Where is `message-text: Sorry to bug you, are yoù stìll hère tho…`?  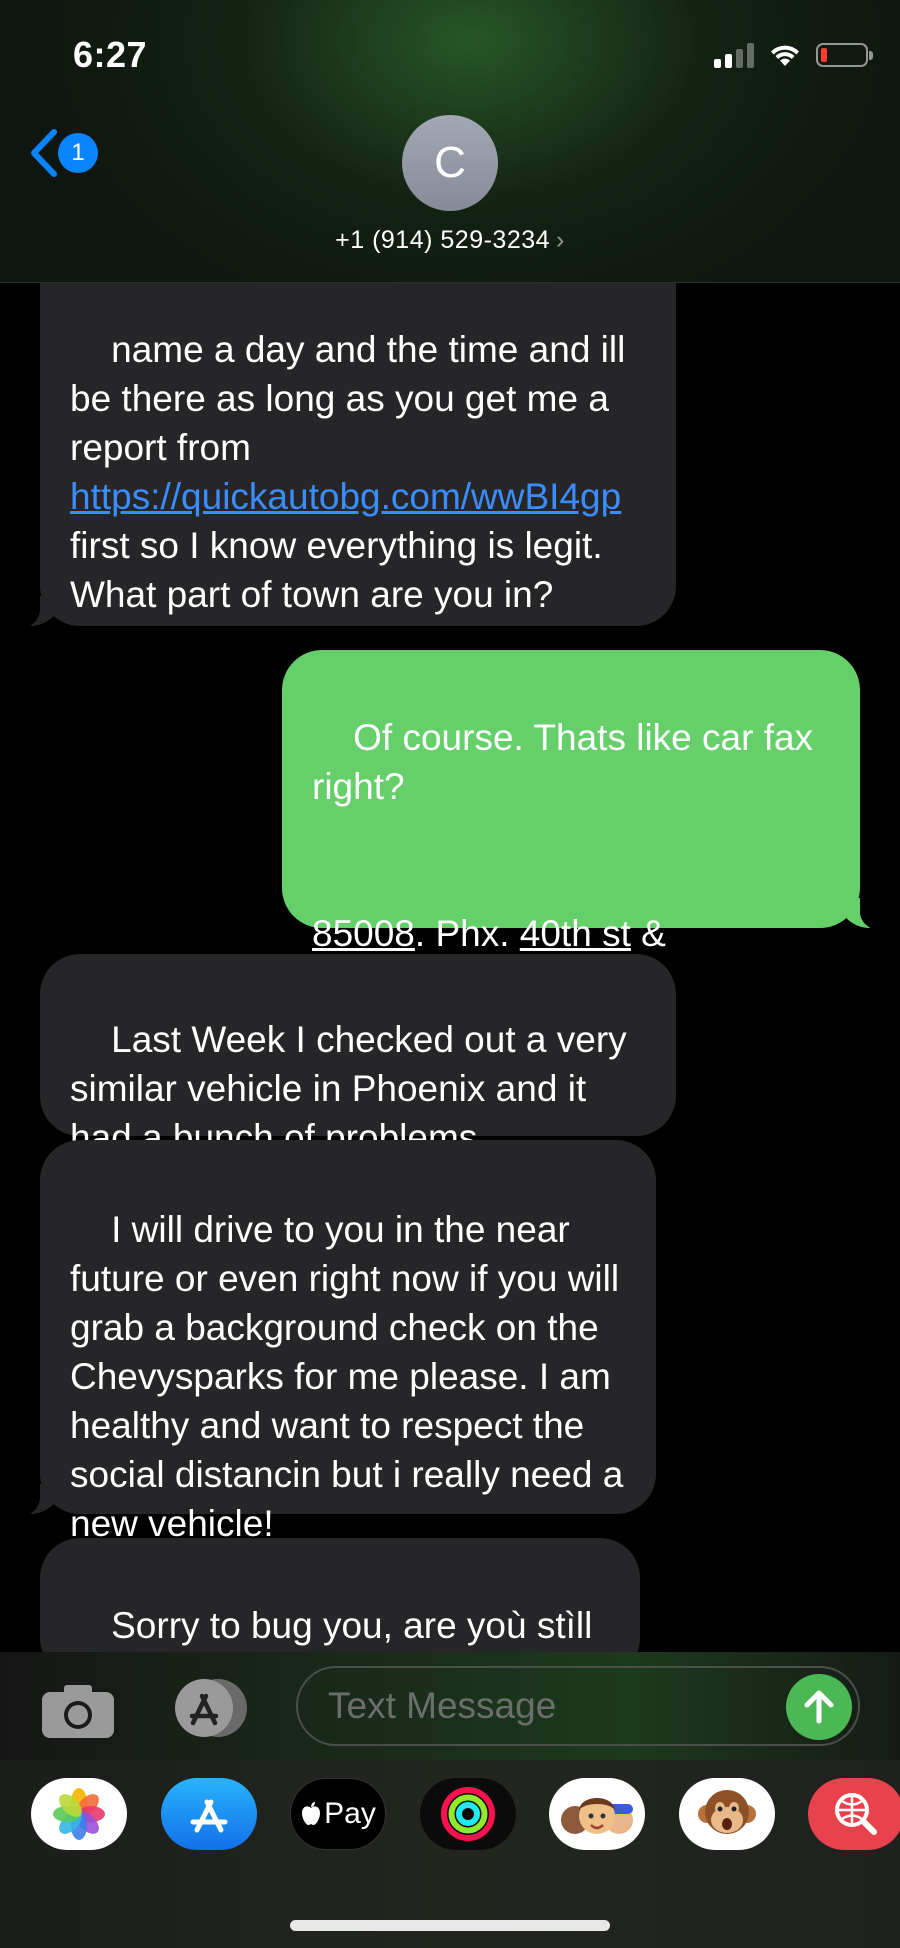
message-text: Sorry to bug you, are yoù stìll hère tho… is located at coordinates (352, 1625).